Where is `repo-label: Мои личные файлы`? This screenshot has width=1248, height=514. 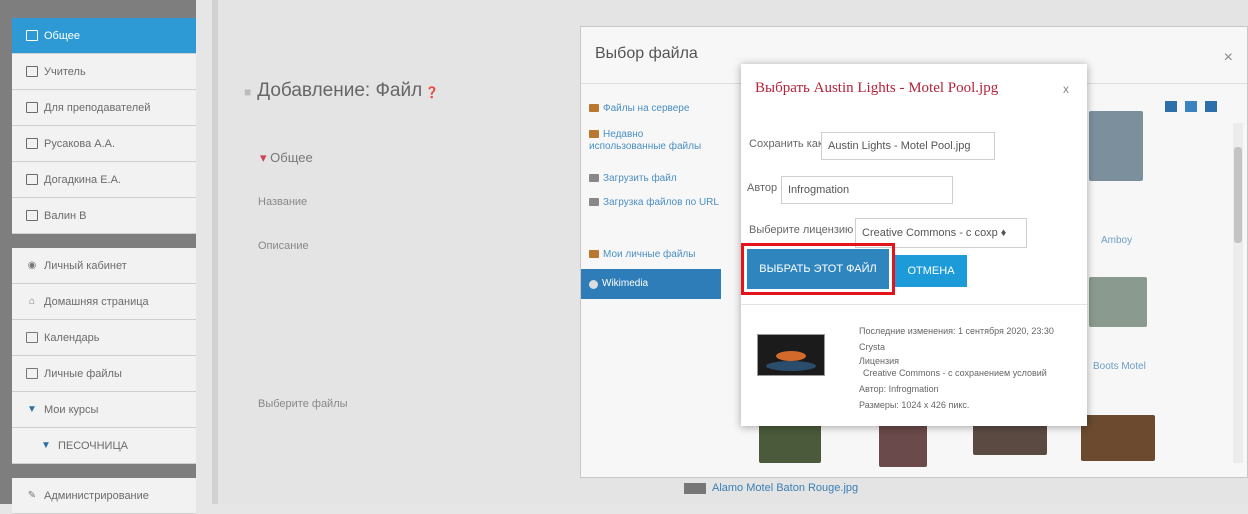
repo-label: Мои личные файлы is located at coordinates (649, 254).